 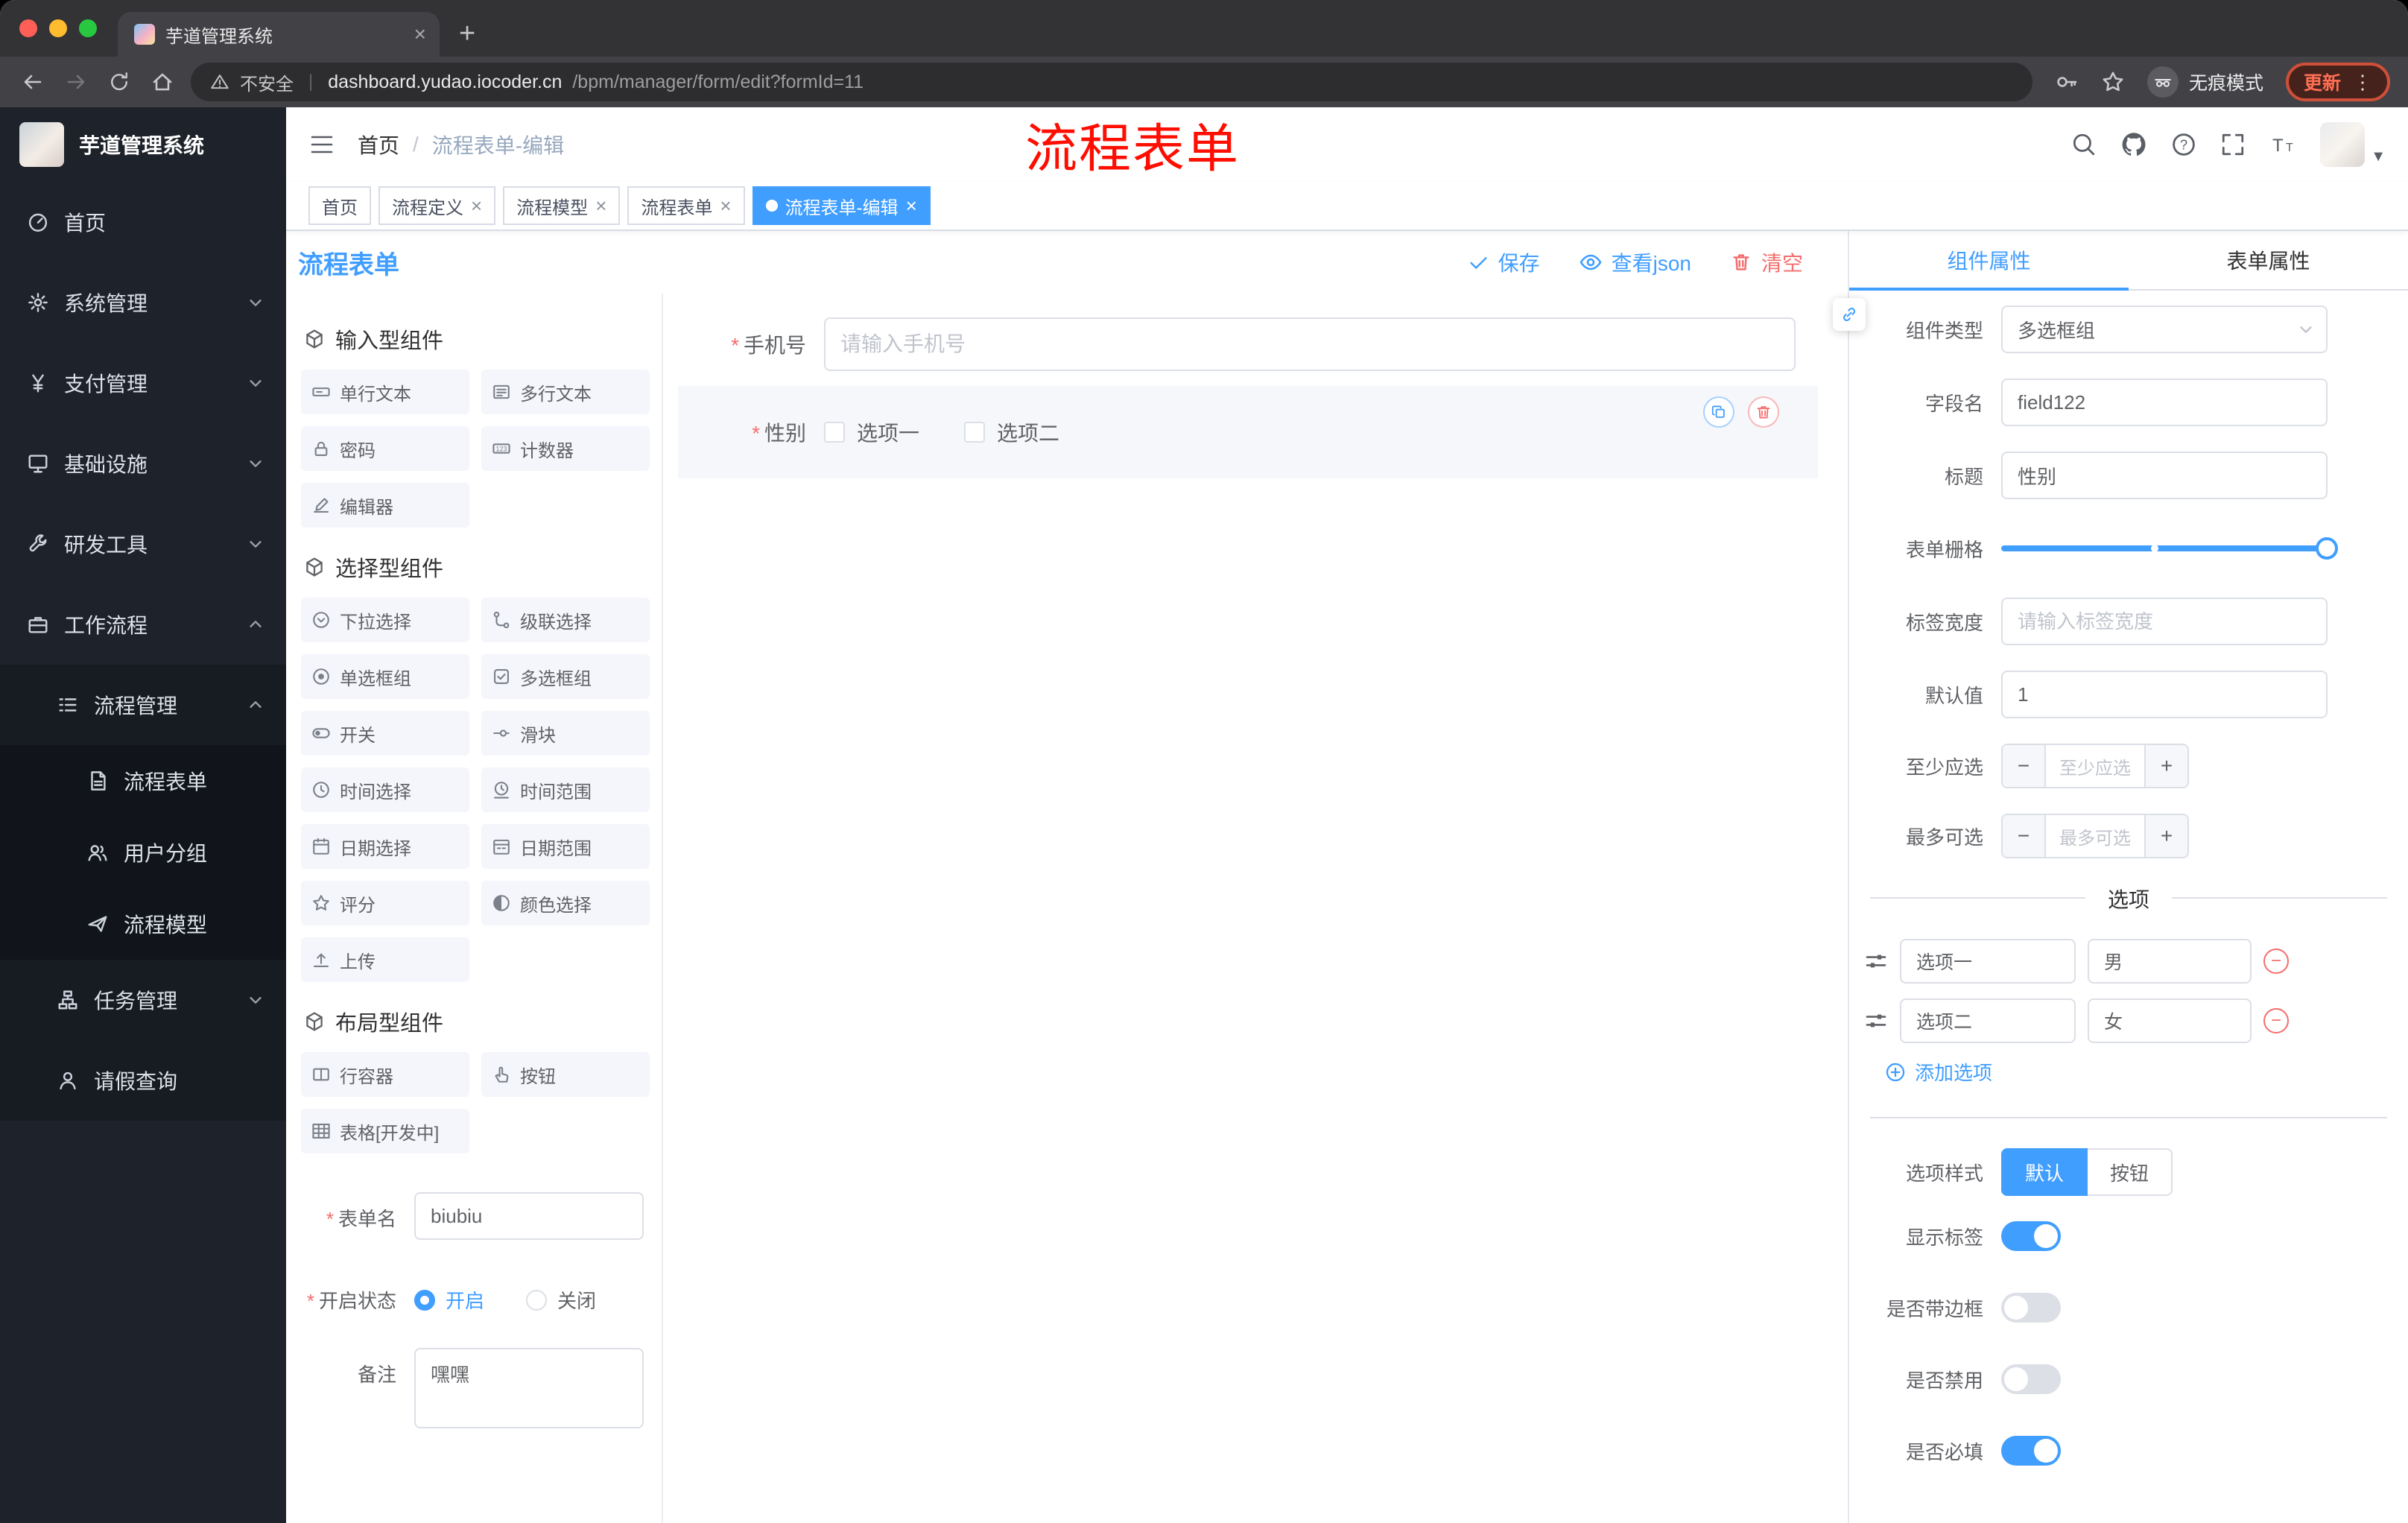 What do you see at coordinates (385, 506) in the screenshot?
I see `palette-item-editor: 编辑器` at bounding box center [385, 506].